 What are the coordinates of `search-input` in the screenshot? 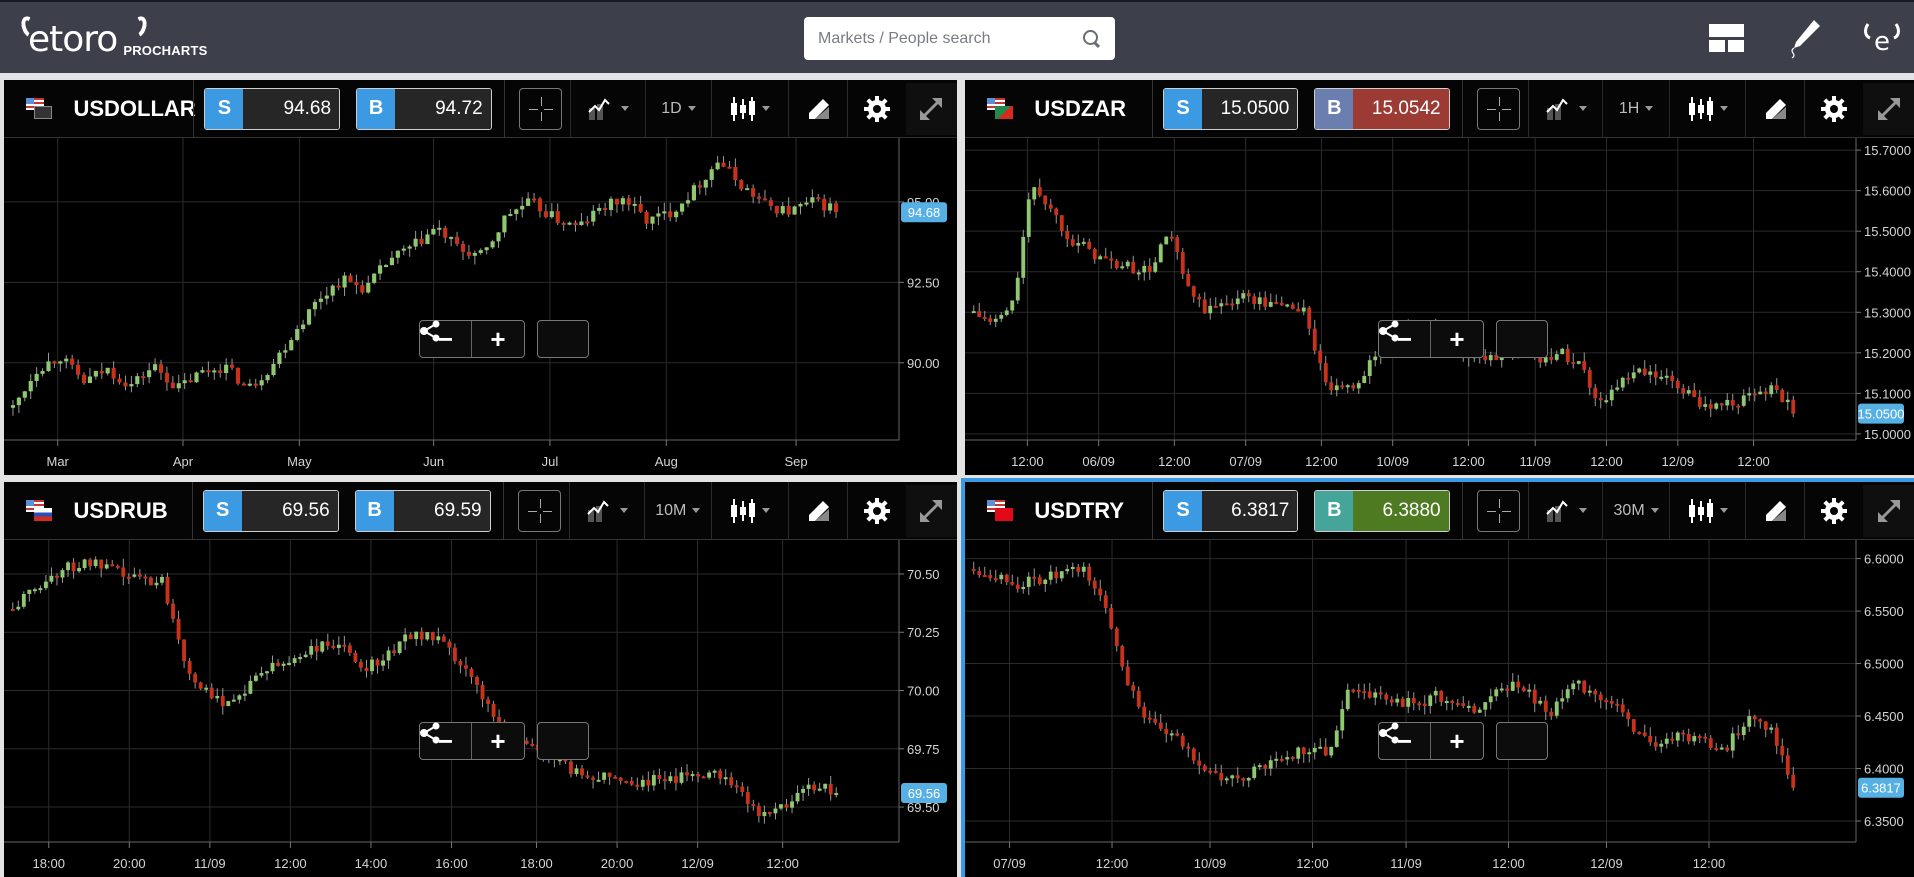 It's located at (950, 38).